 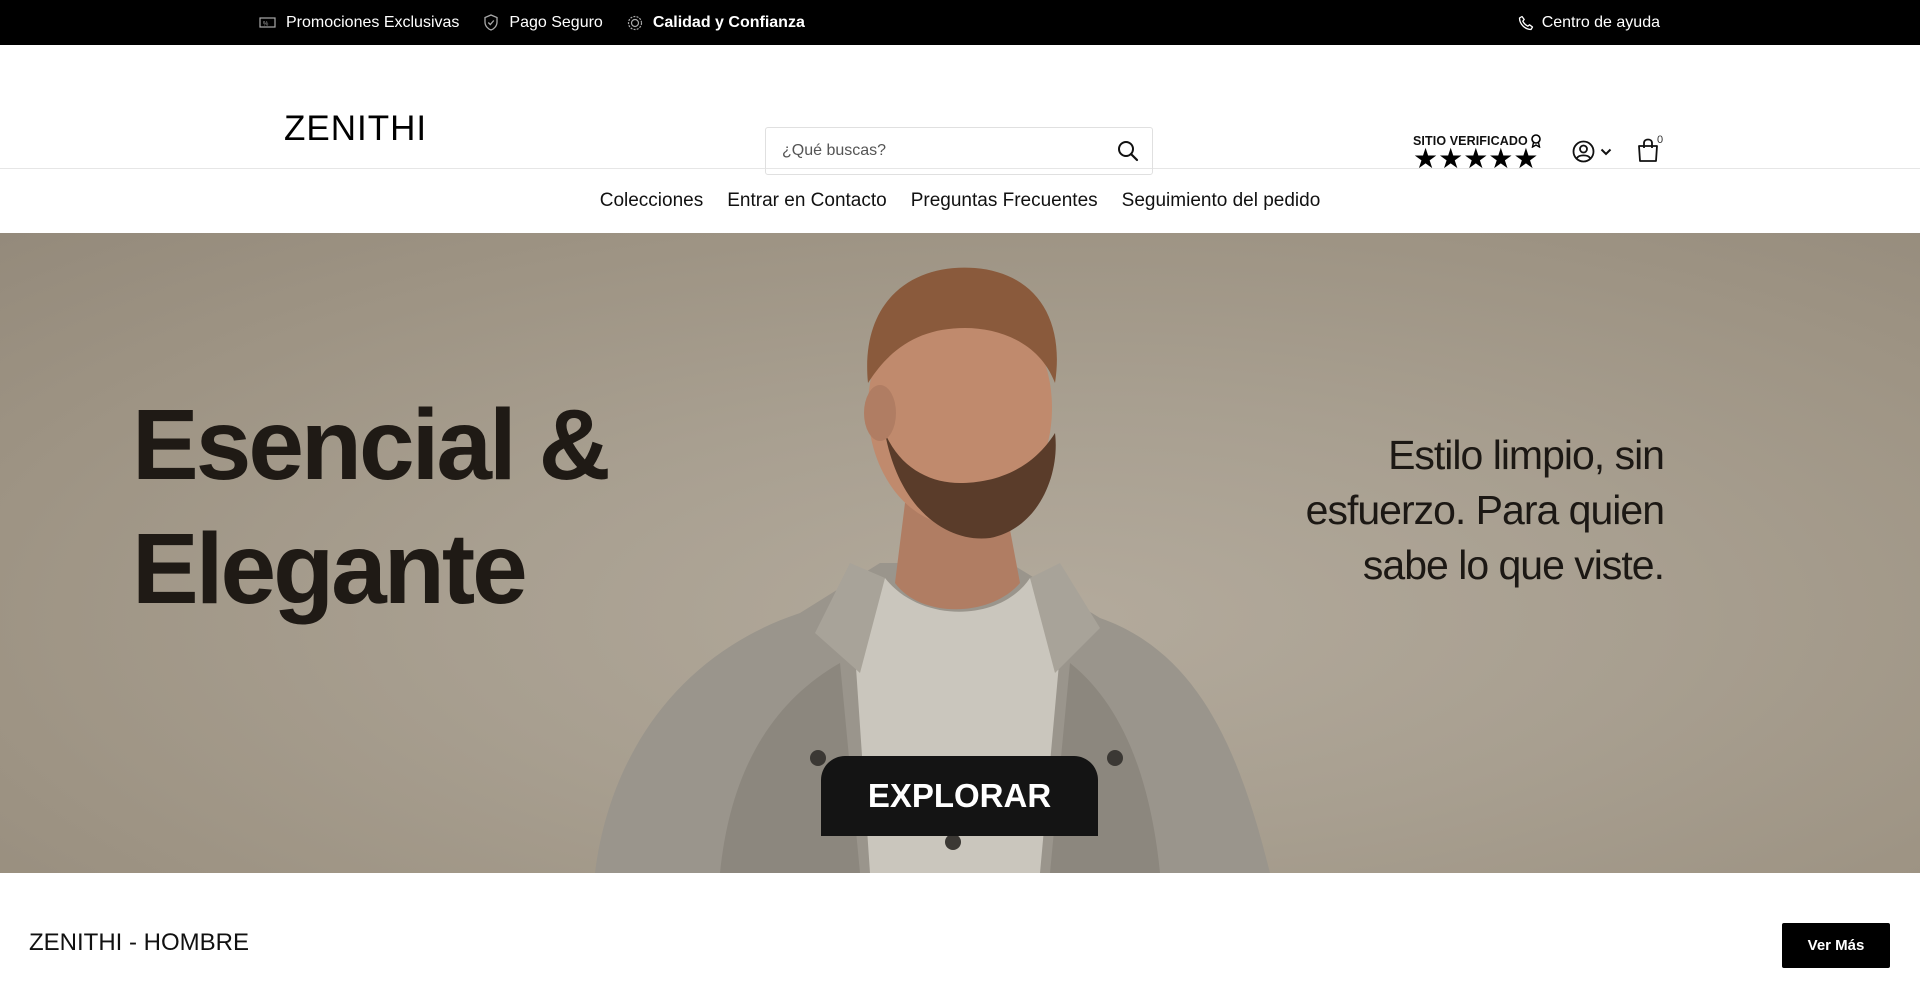 What do you see at coordinates (1476, 158) in the screenshot?
I see `stars-icon: ★★★★★` at bounding box center [1476, 158].